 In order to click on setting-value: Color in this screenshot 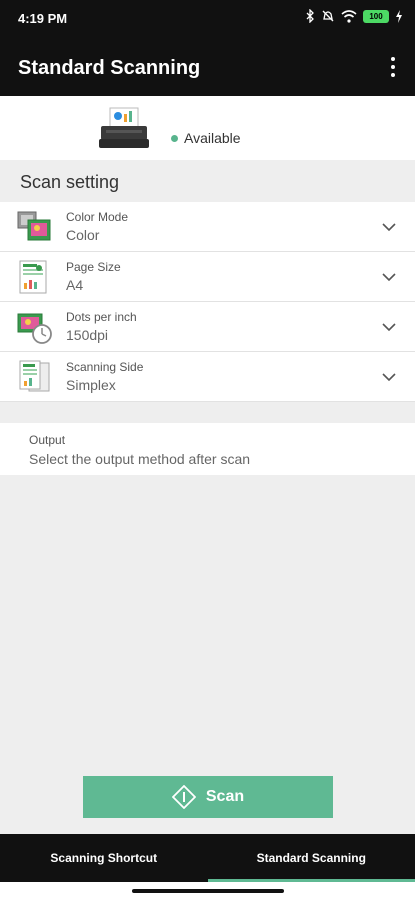, I will do `click(83, 235)`.